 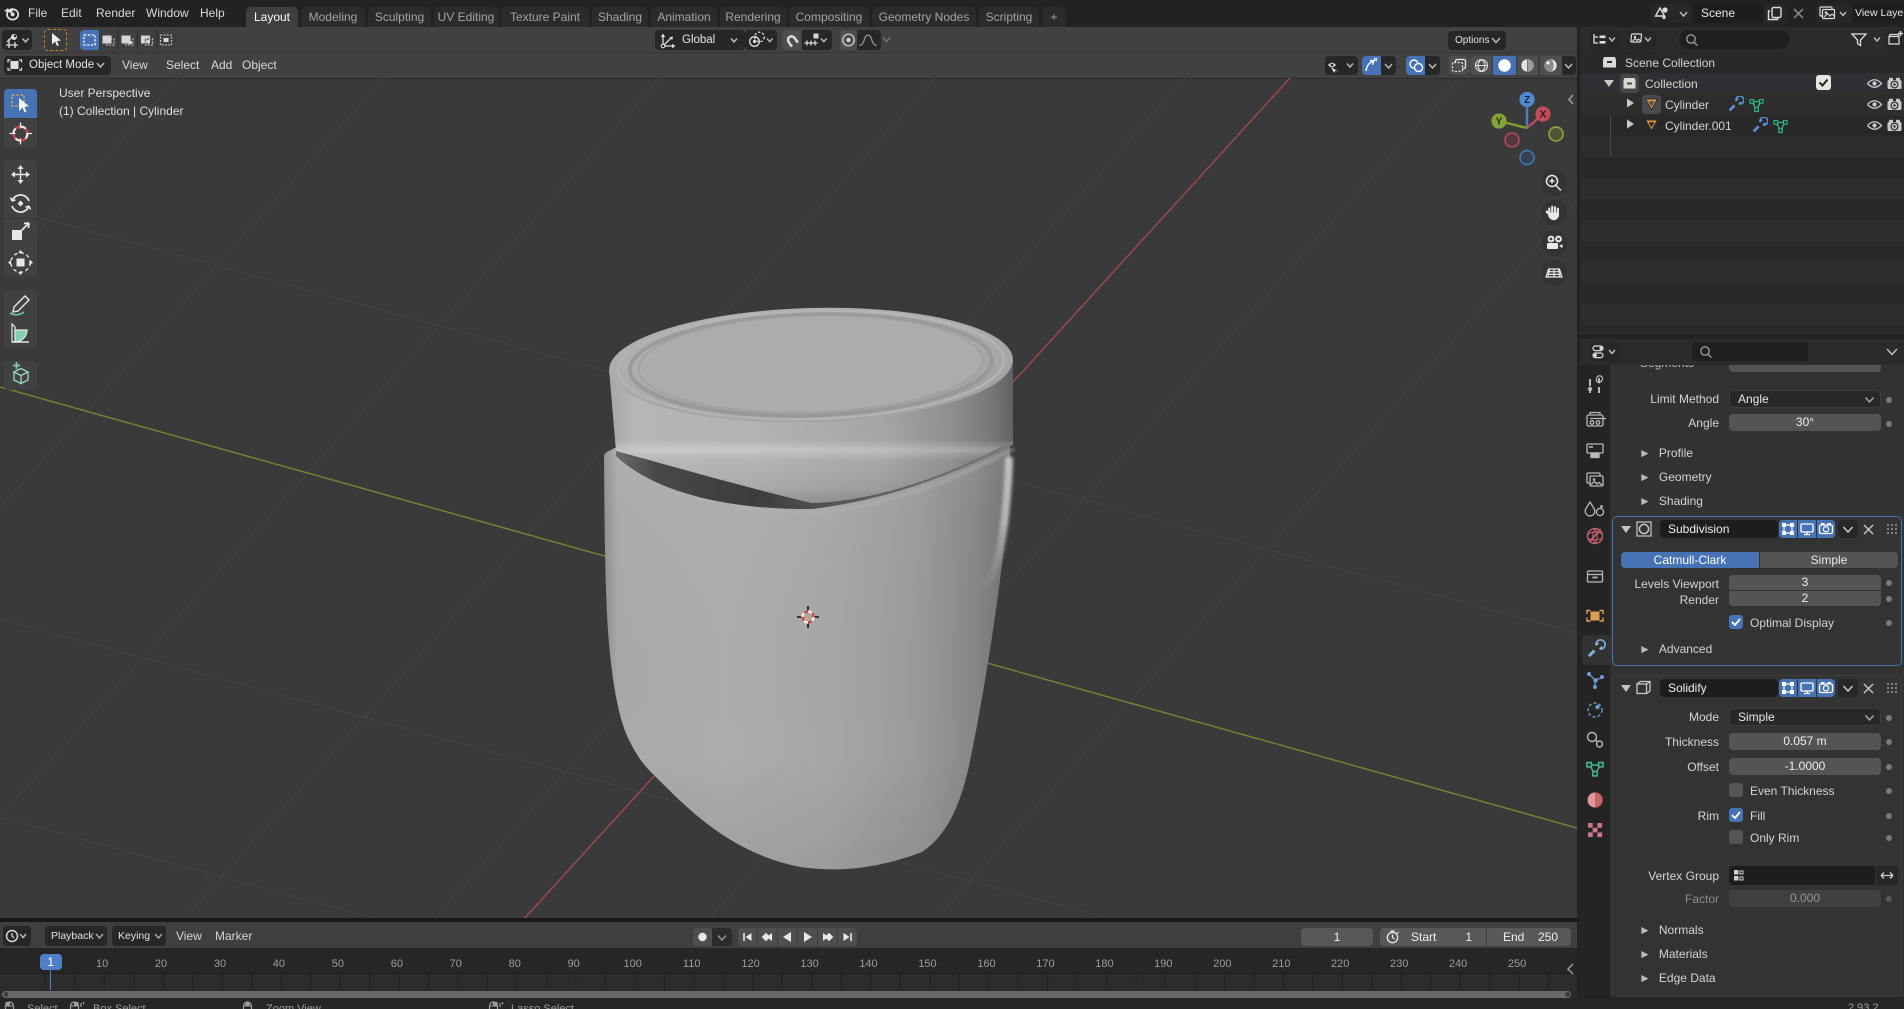 I want to click on svg-text: Z, so click(x=1527, y=100).